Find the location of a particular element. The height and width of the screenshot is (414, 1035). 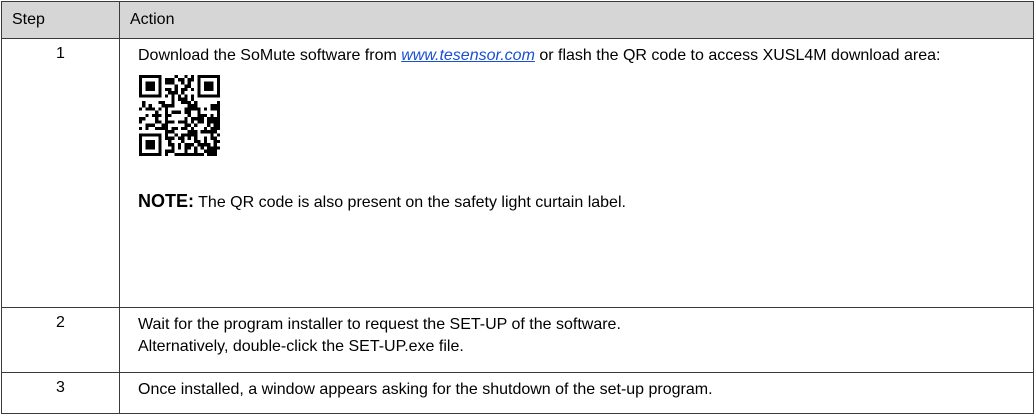

table-header-row: Step Action is located at coordinates (517, 20).